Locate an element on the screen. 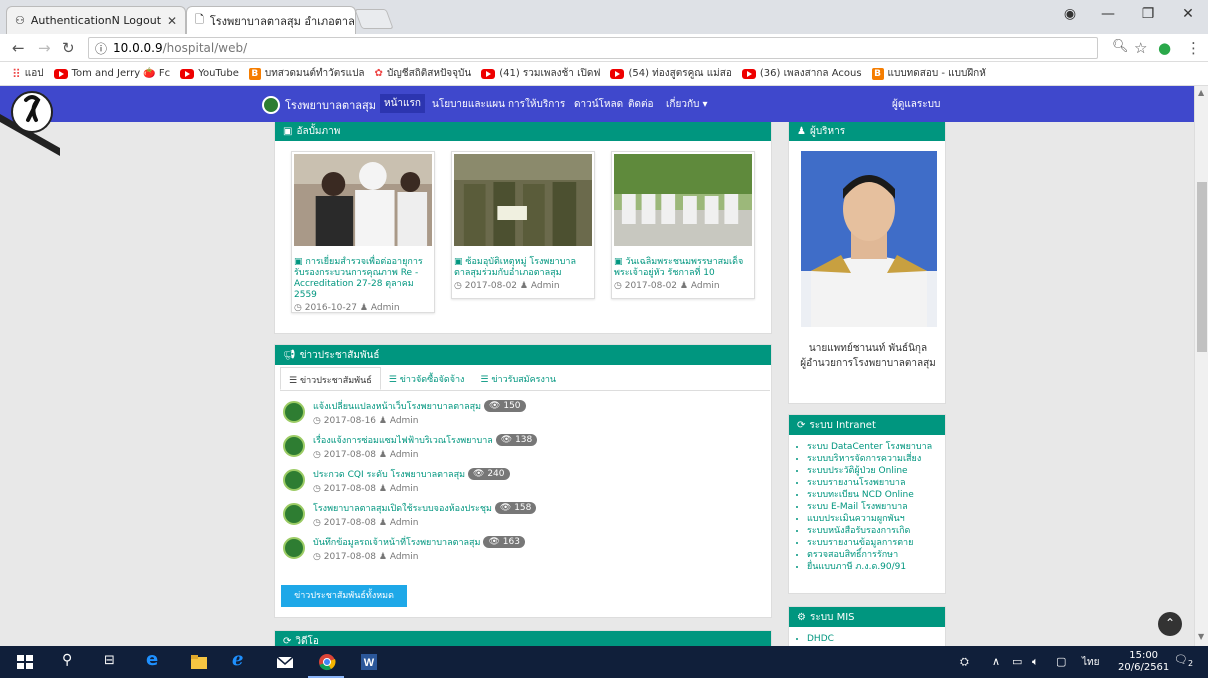 The height and width of the screenshot is (678, 1208). scrollbar-thumb is located at coordinates (1202, 267).